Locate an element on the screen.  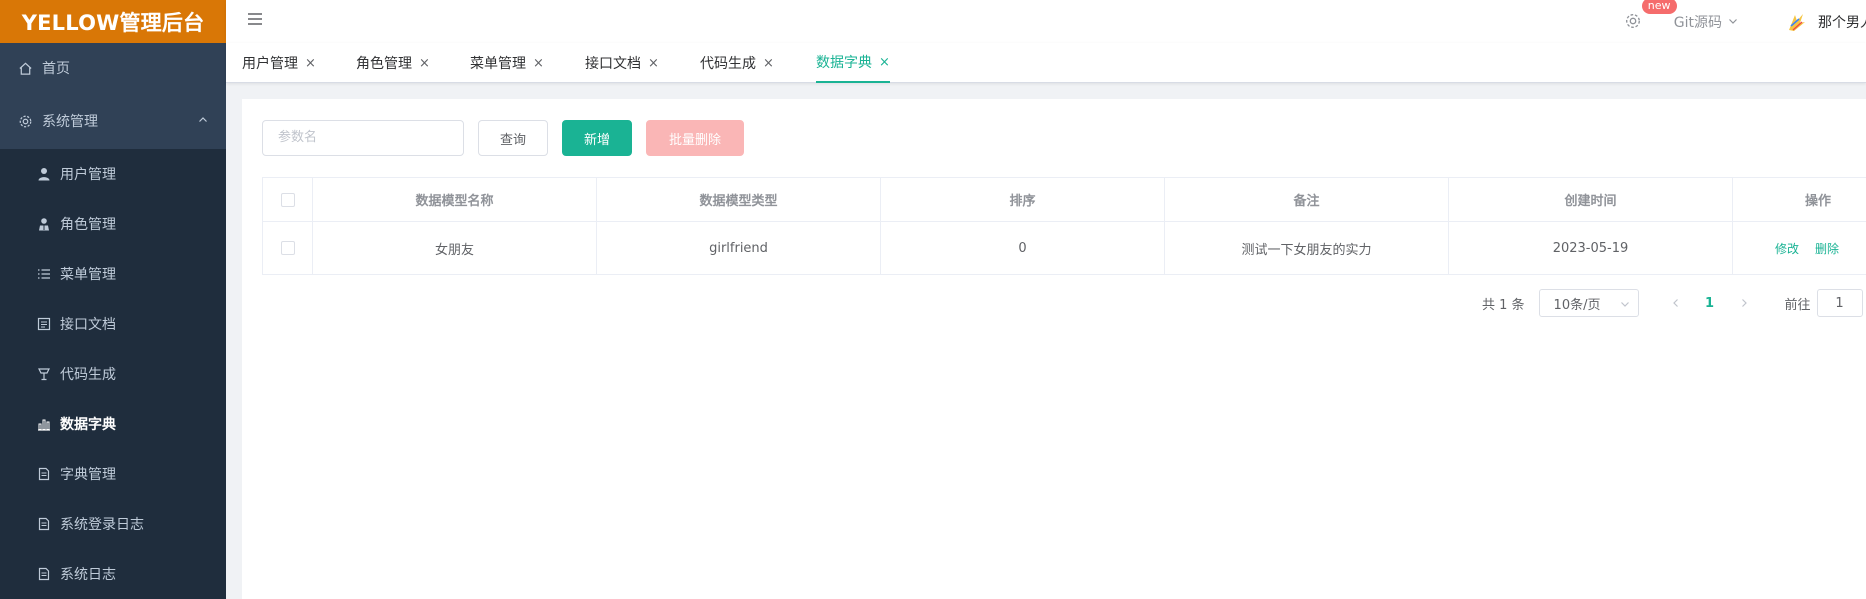
tab-api-docs: 接口文档 × is located at coordinates (622, 63).